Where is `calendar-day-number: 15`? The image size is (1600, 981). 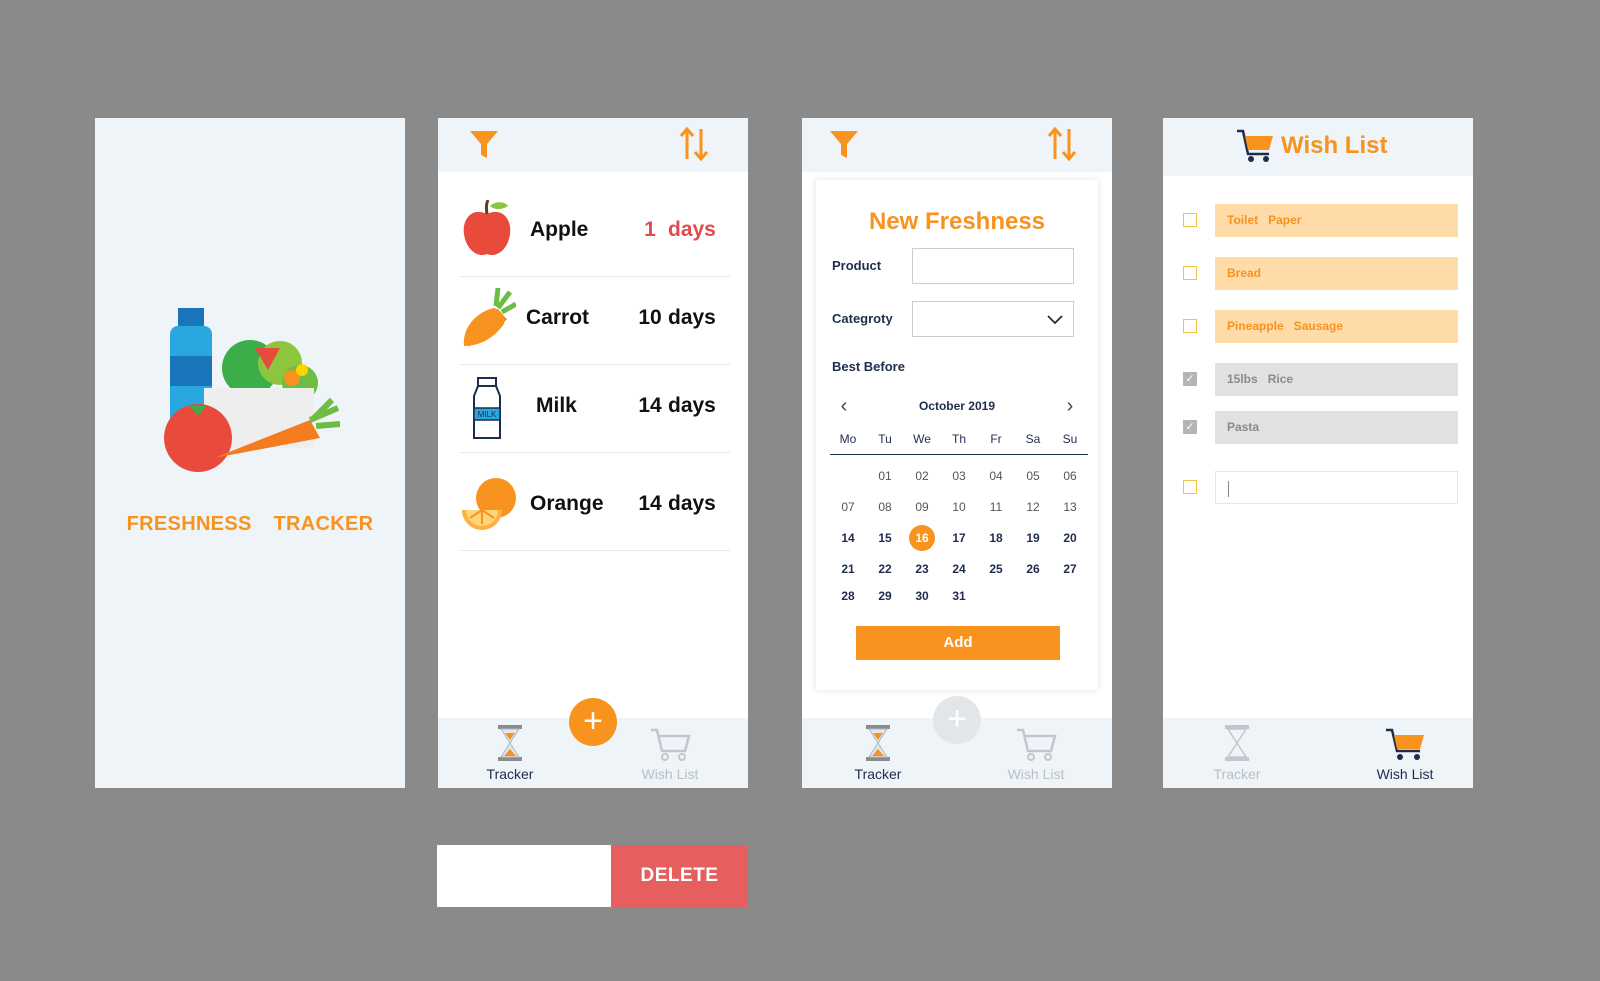 calendar-day-number: 15 is located at coordinates (885, 538).